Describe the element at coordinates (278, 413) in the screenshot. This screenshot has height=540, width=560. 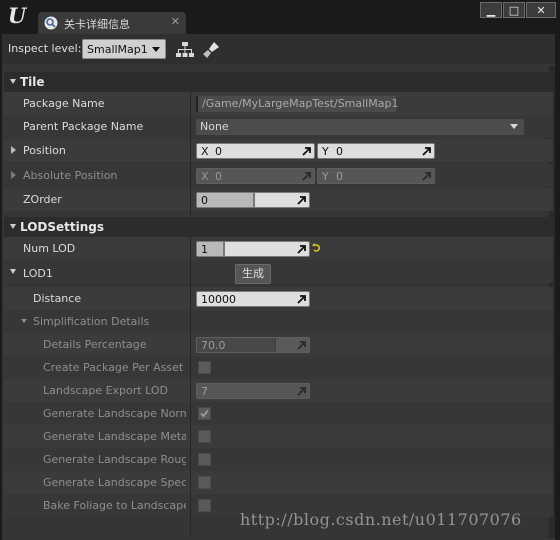
I see `row-gen-normal: Generate Landscape Normal M` at that location.